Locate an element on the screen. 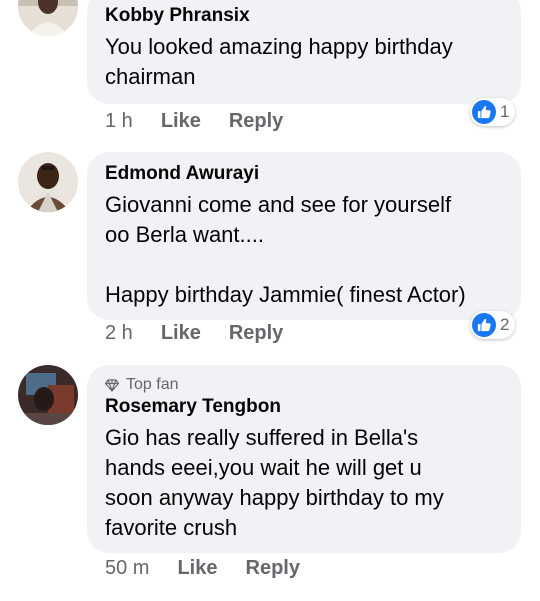 This screenshot has width=540, height=601. comment-author: Edmond Awurayi is located at coordinates (304, 174).